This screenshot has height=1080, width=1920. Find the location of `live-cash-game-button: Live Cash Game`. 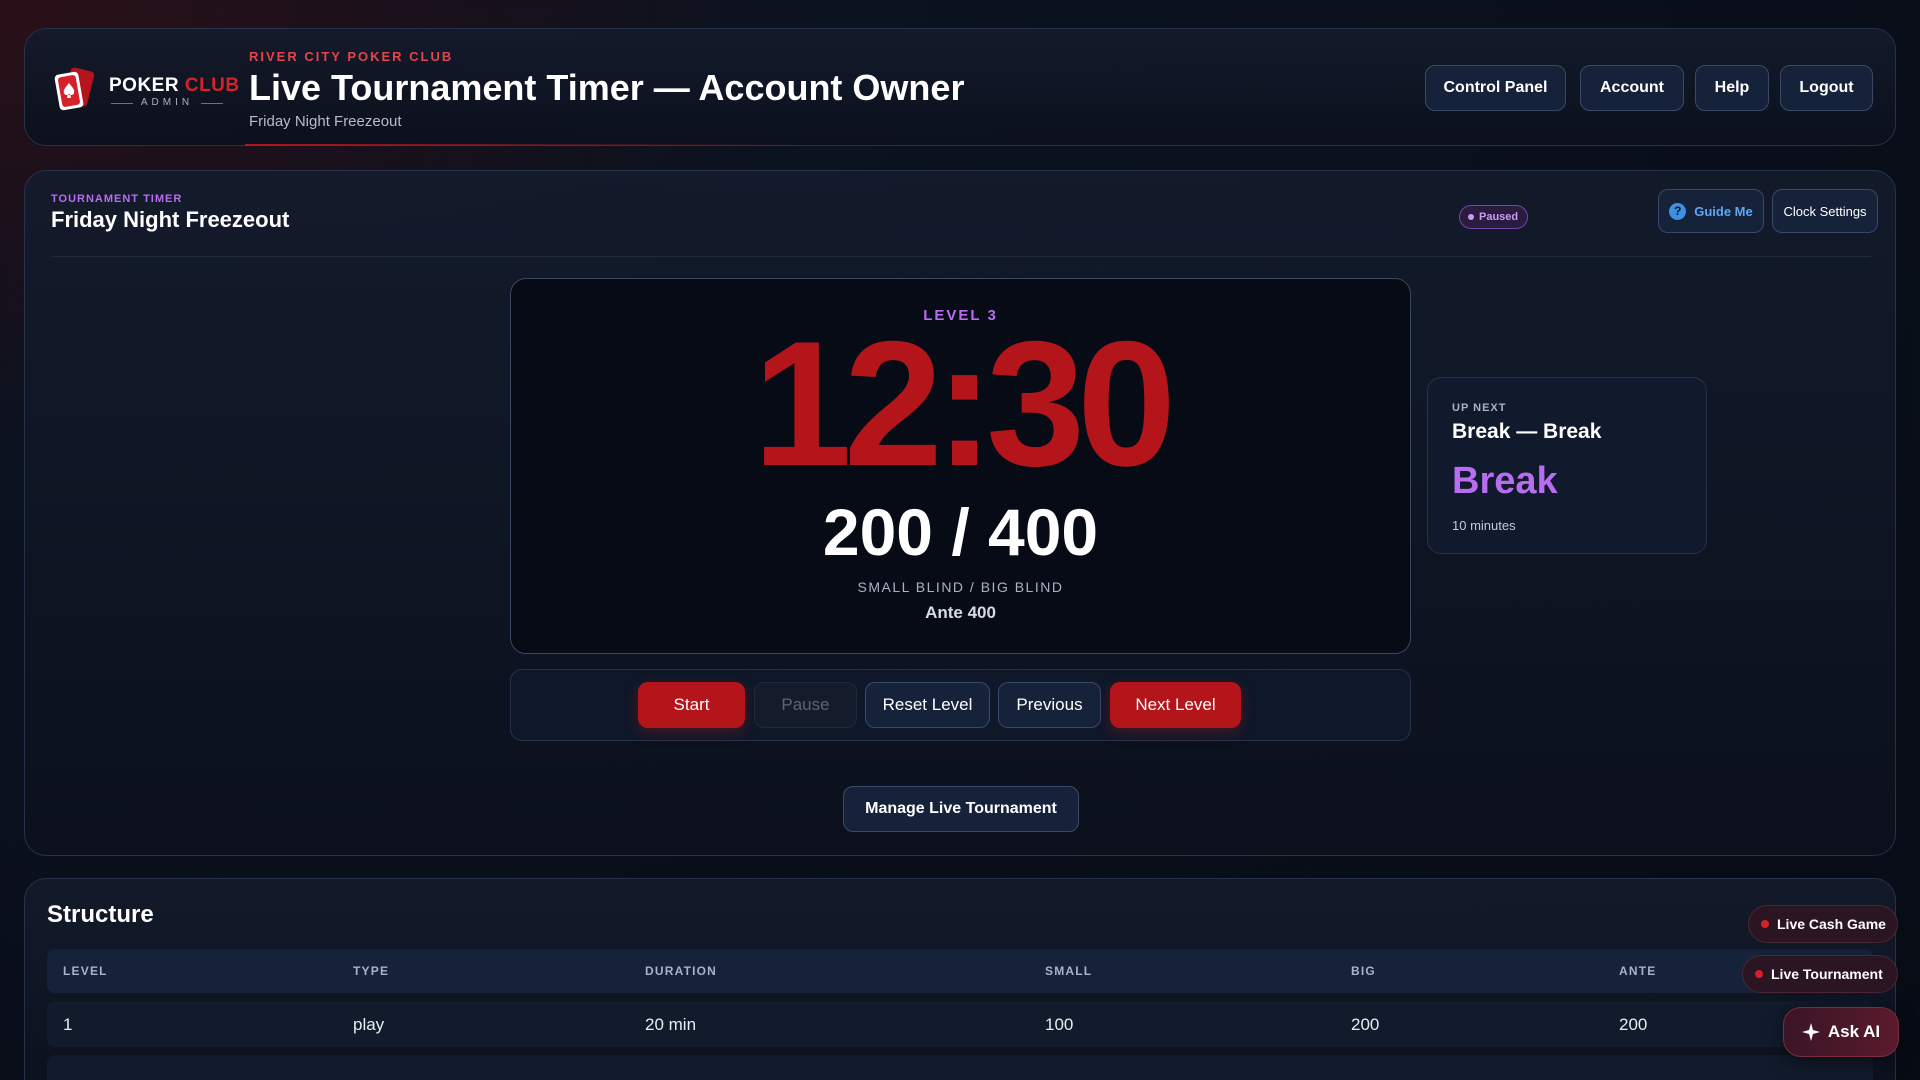

live-cash-game-button: Live Cash Game is located at coordinates (1823, 924).